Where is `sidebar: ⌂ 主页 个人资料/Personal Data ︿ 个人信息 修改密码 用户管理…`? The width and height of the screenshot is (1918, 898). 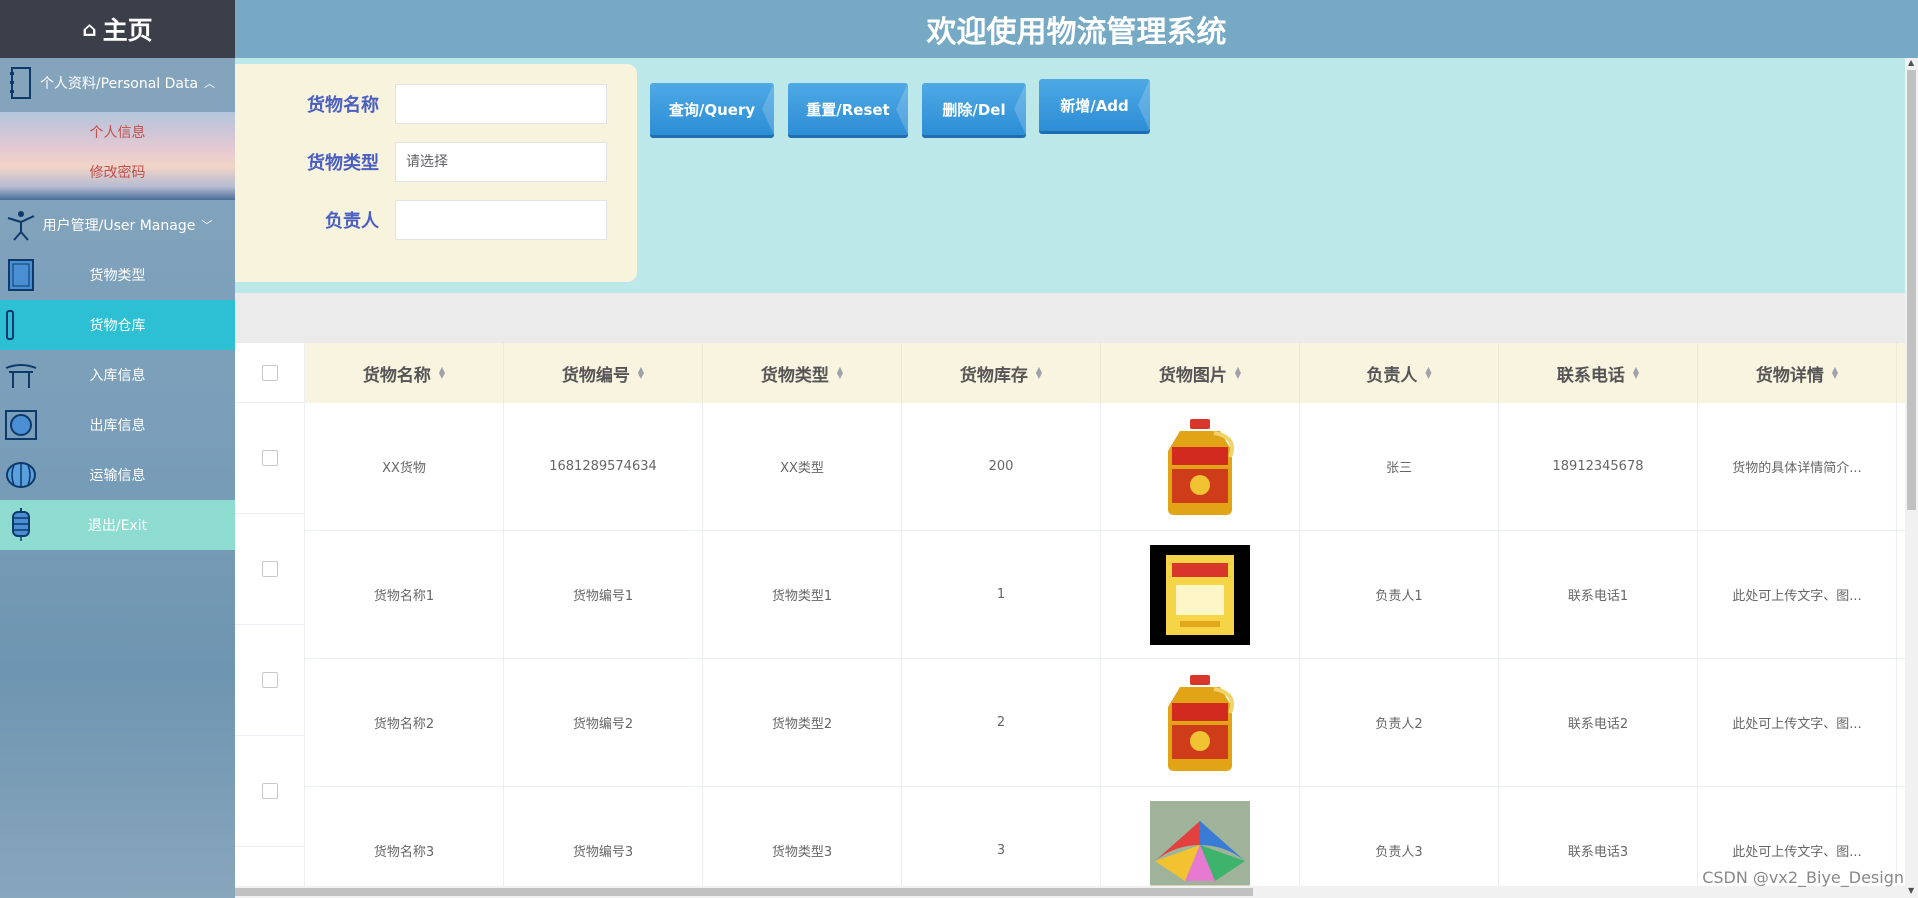
sidebar: ⌂ 主页 个人资料/Personal Data ︿ 个人信息 修改密码 用户管理… is located at coordinates (117, 449).